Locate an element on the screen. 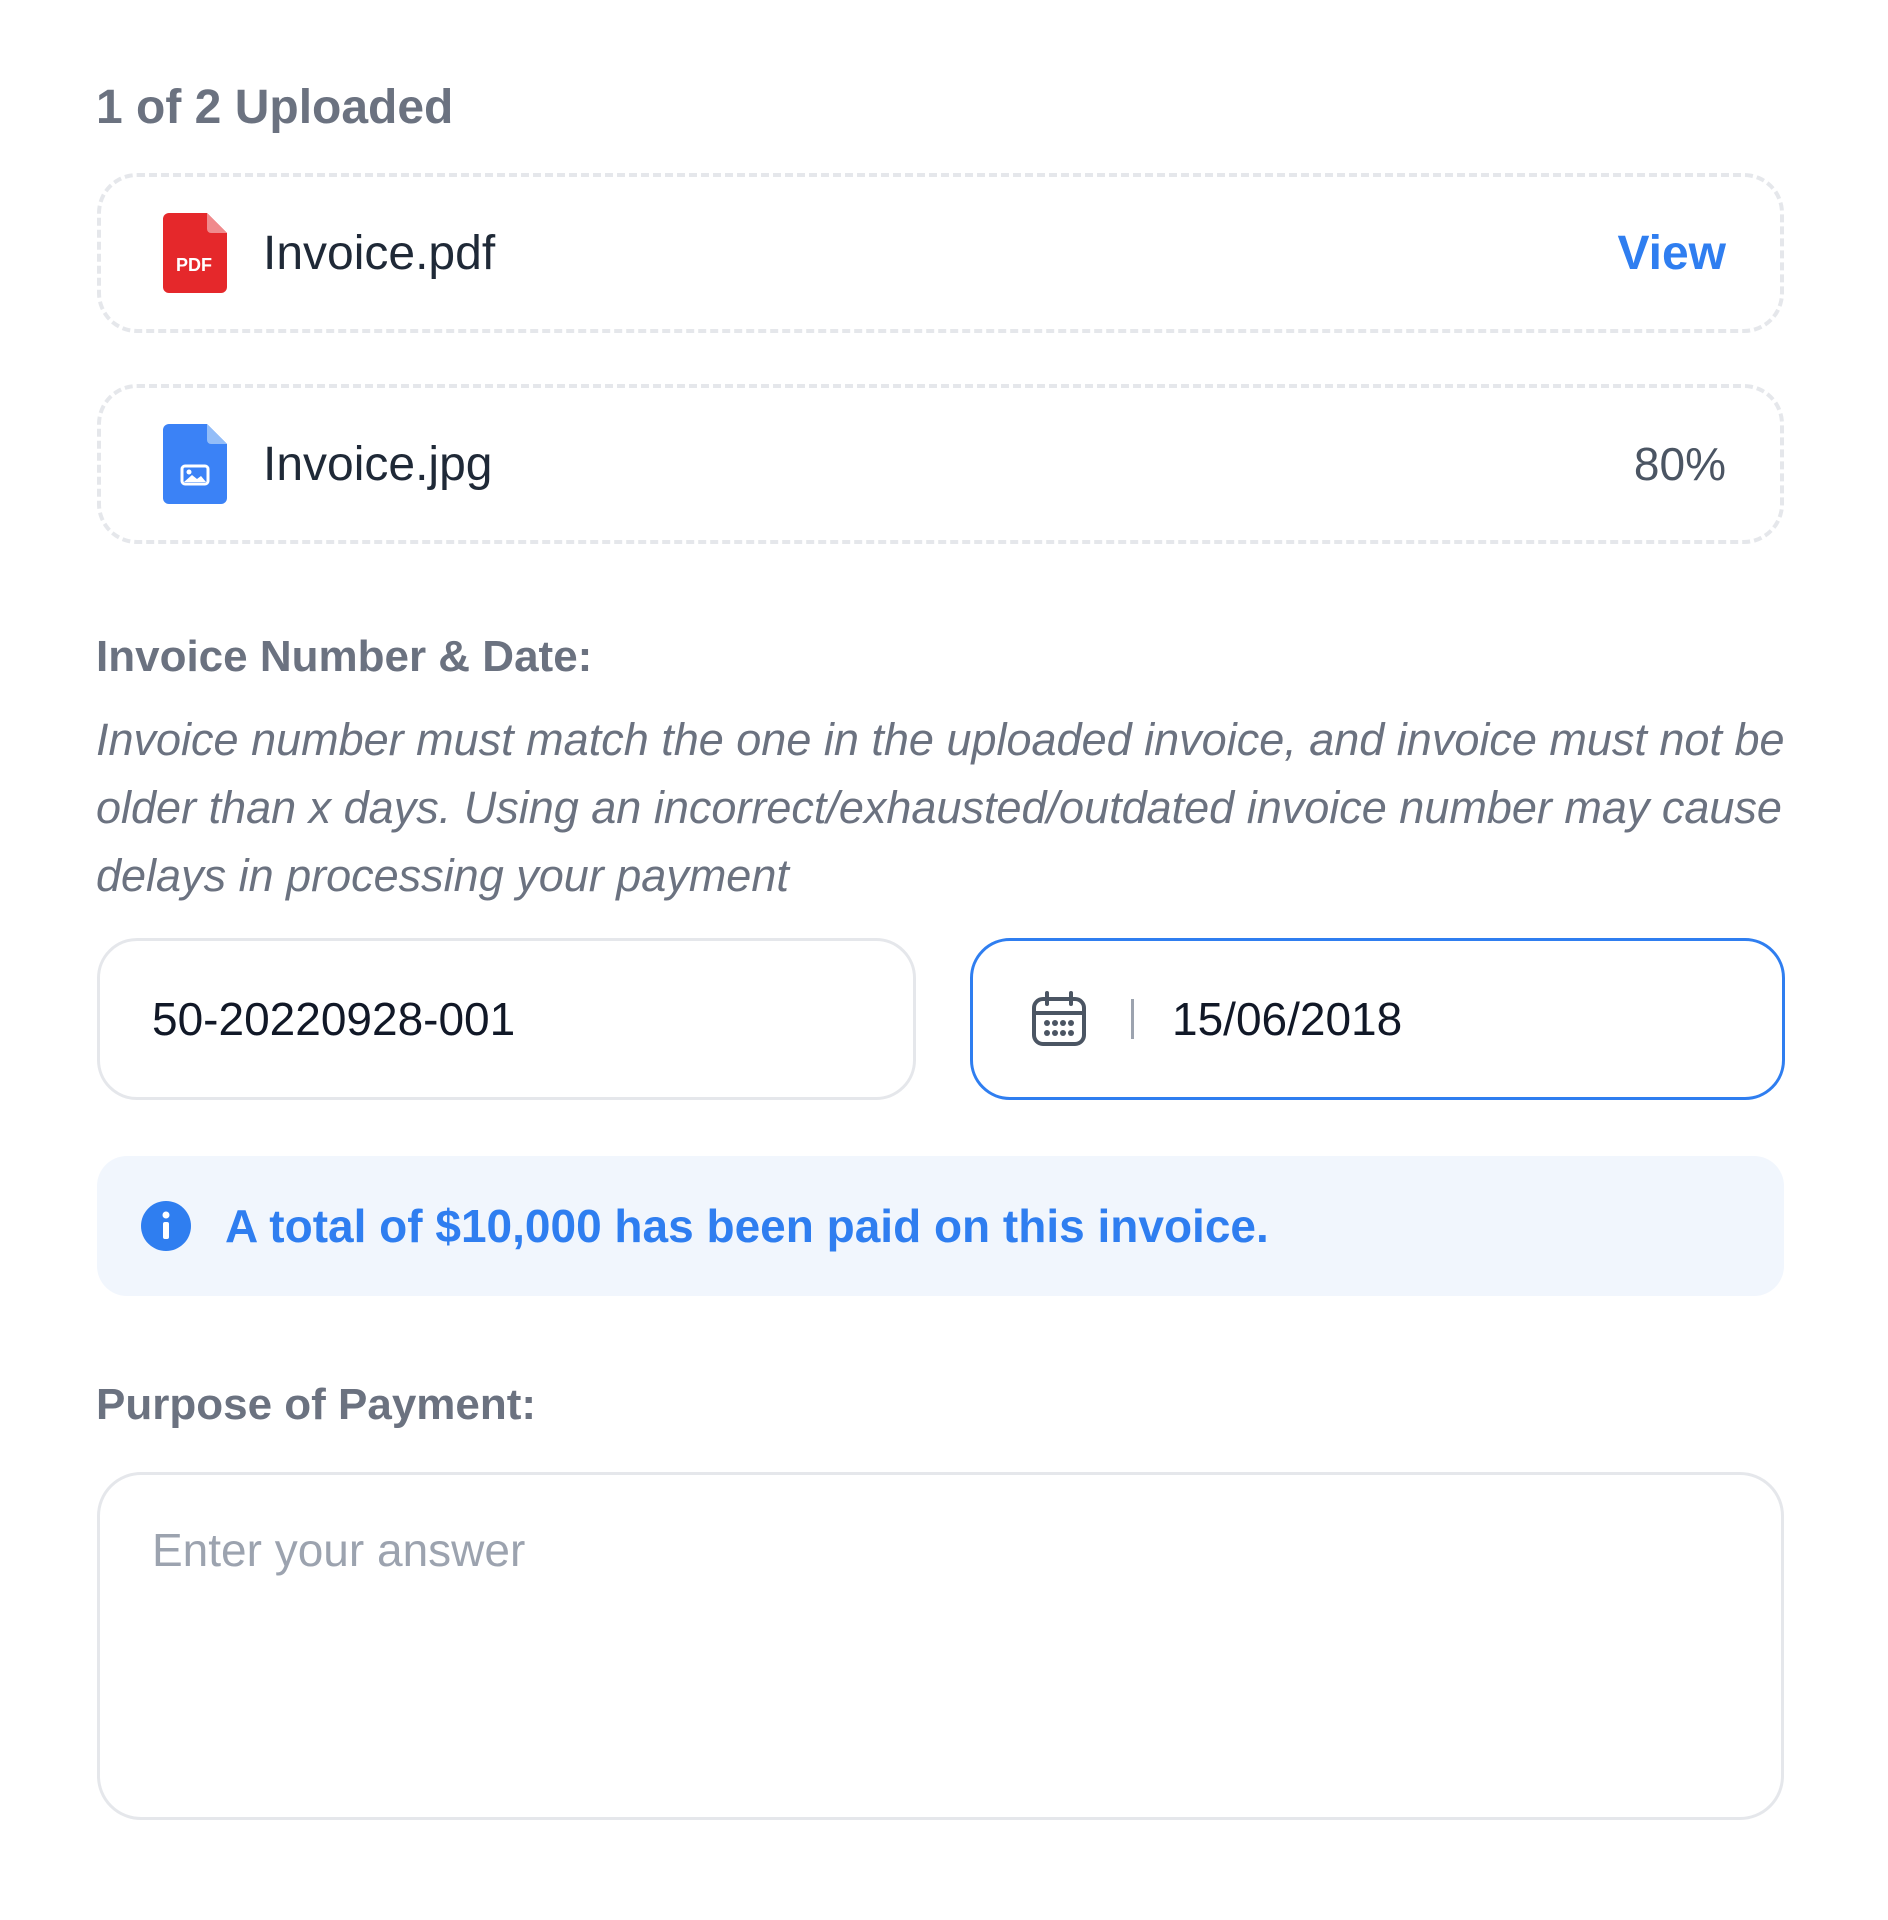 The height and width of the screenshot is (1920, 1888). upload-status: 1 of 2 Uploaded is located at coordinates (275, 107).